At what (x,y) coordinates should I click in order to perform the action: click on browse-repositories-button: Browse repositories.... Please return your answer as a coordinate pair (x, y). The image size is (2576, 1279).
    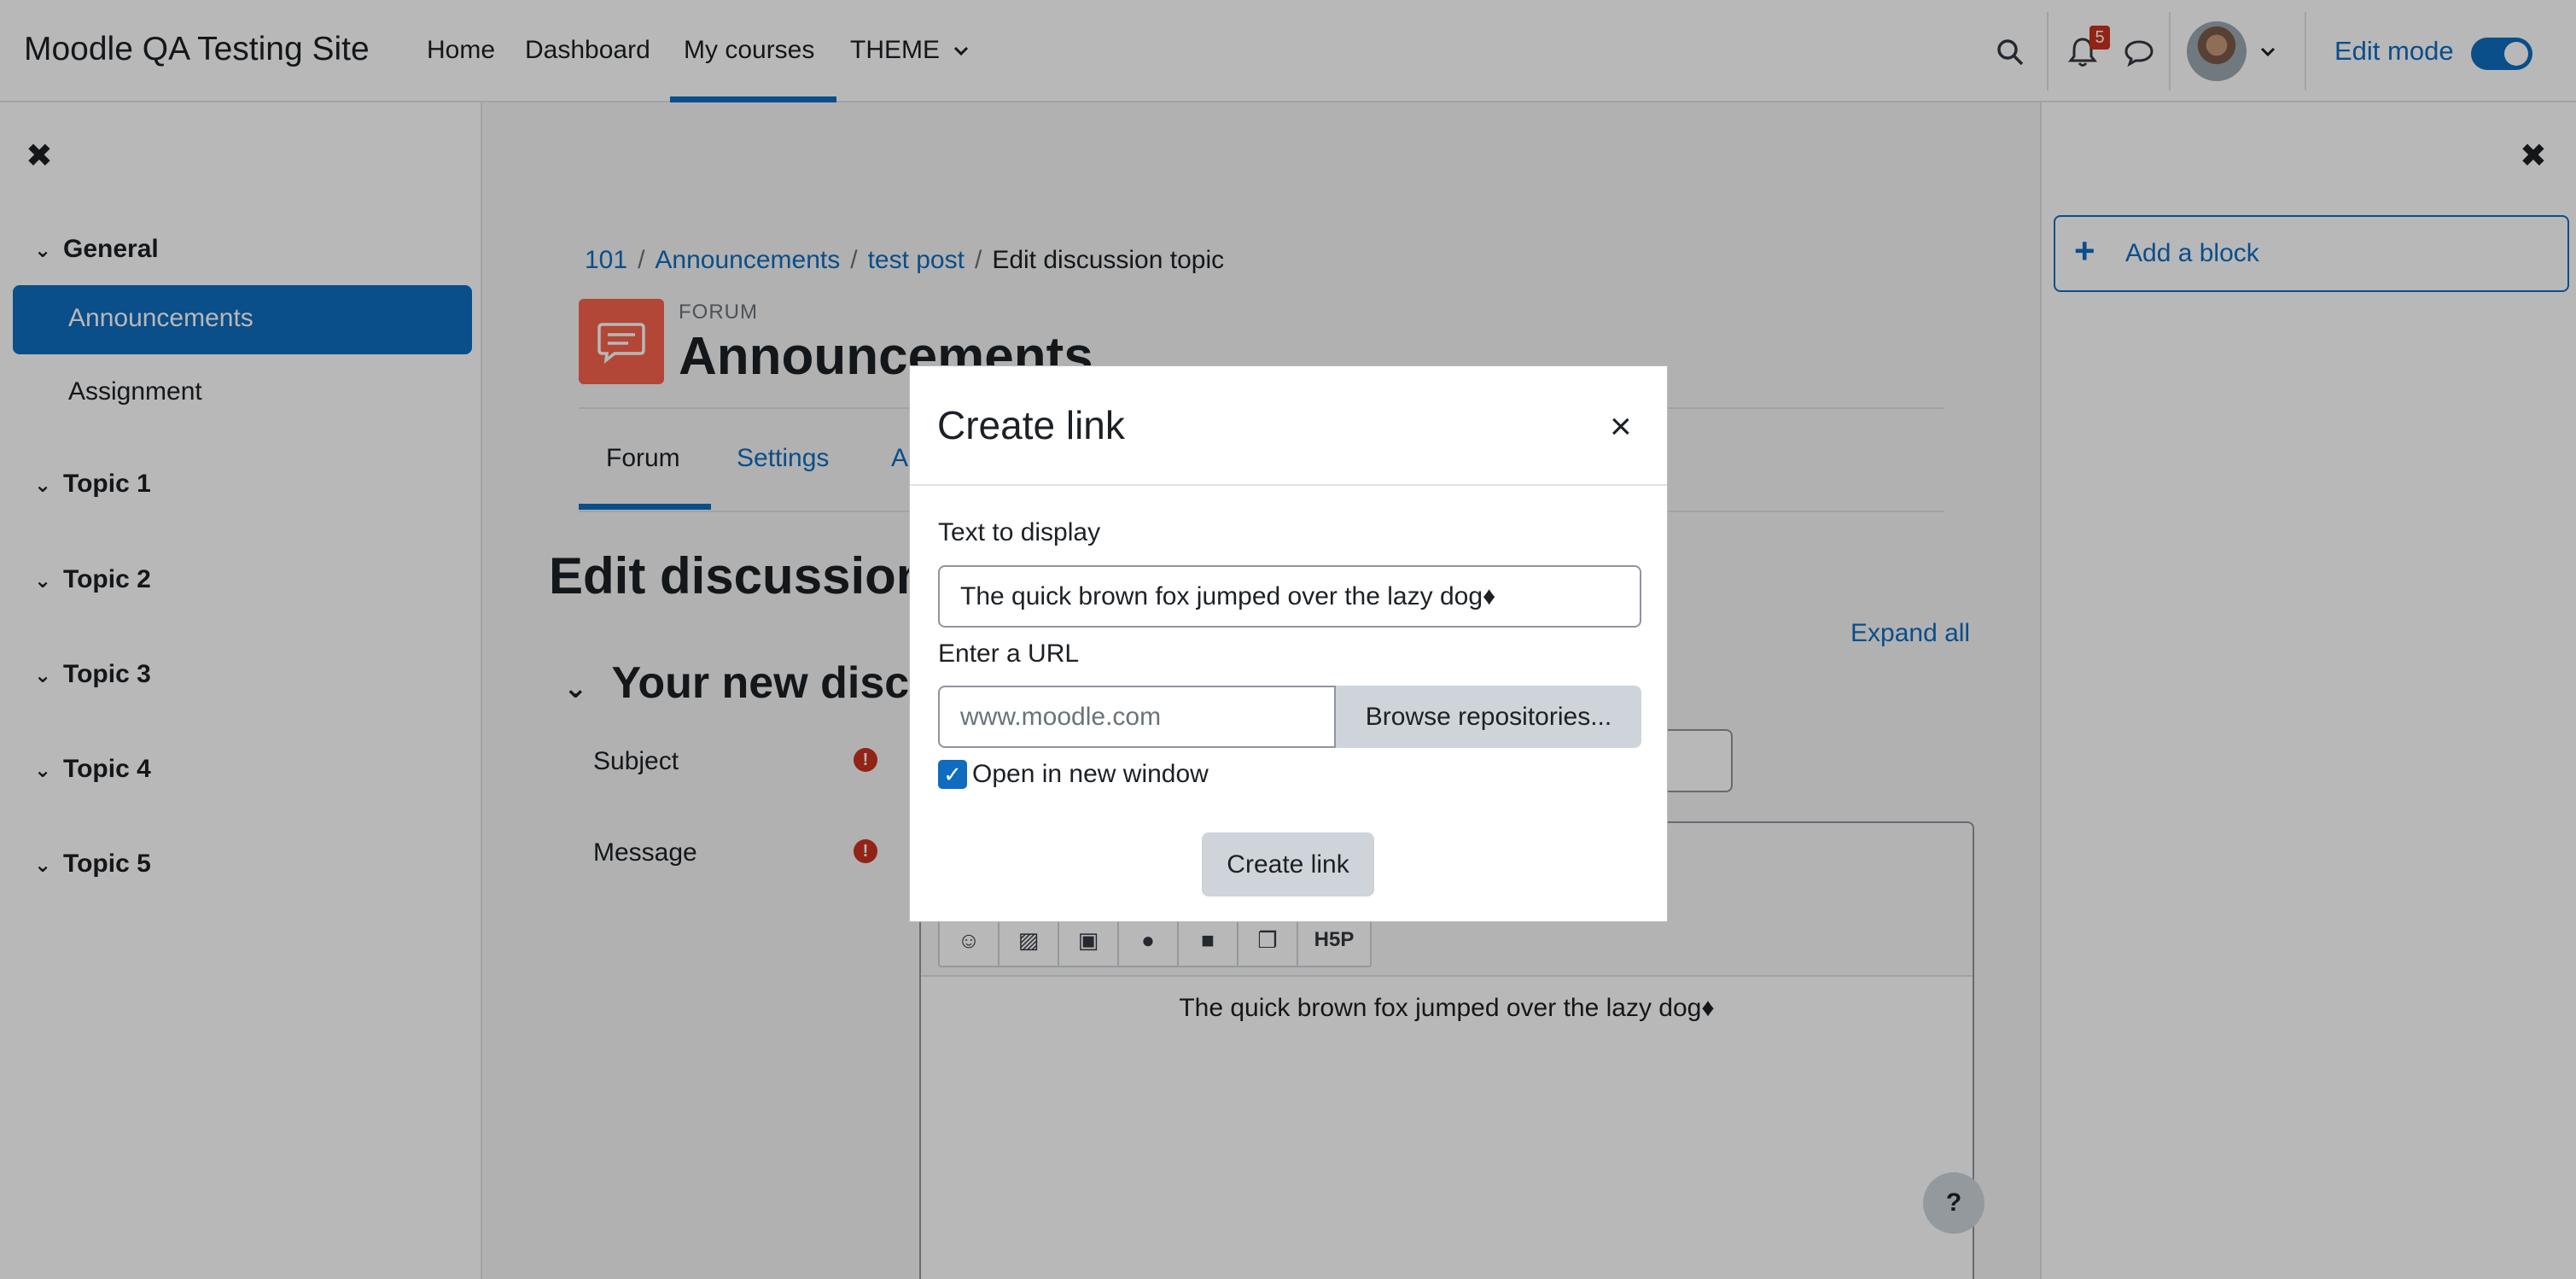
    Looking at the image, I should click on (1488, 717).